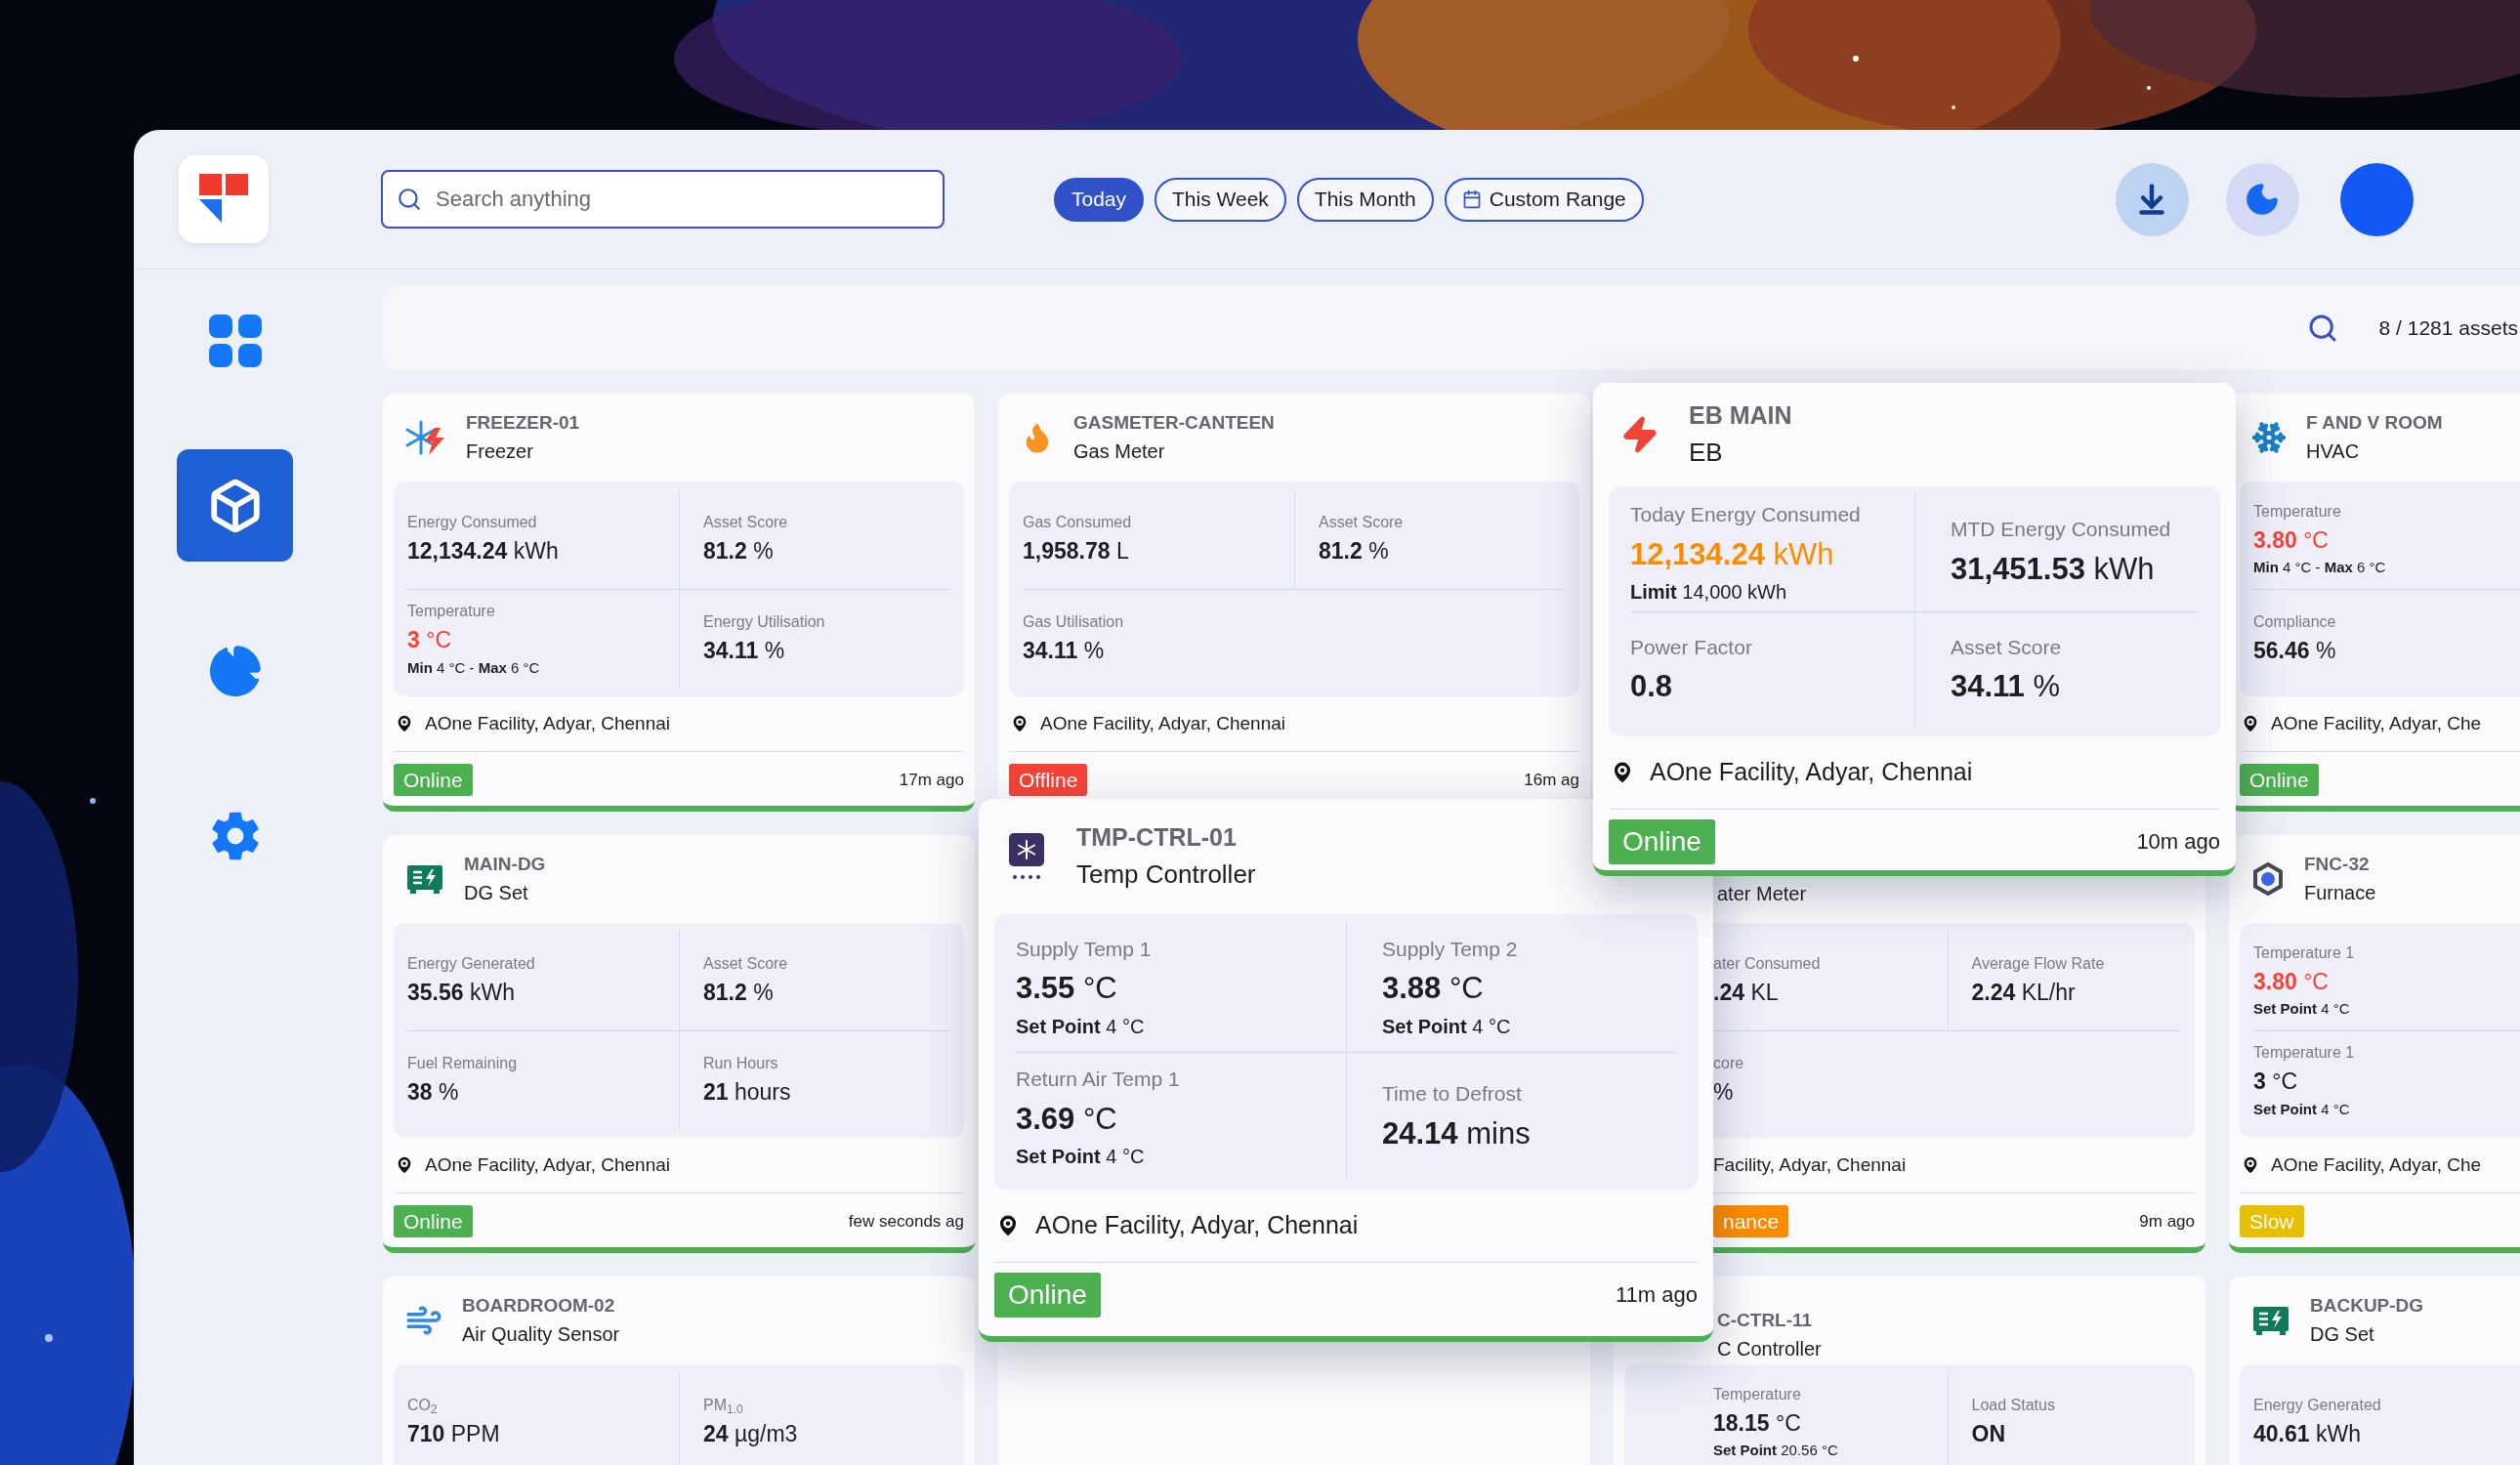 The width and height of the screenshot is (2520, 1465). What do you see at coordinates (1119, 452) in the screenshot?
I see `asset-type: Gas Meter` at bounding box center [1119, 452].